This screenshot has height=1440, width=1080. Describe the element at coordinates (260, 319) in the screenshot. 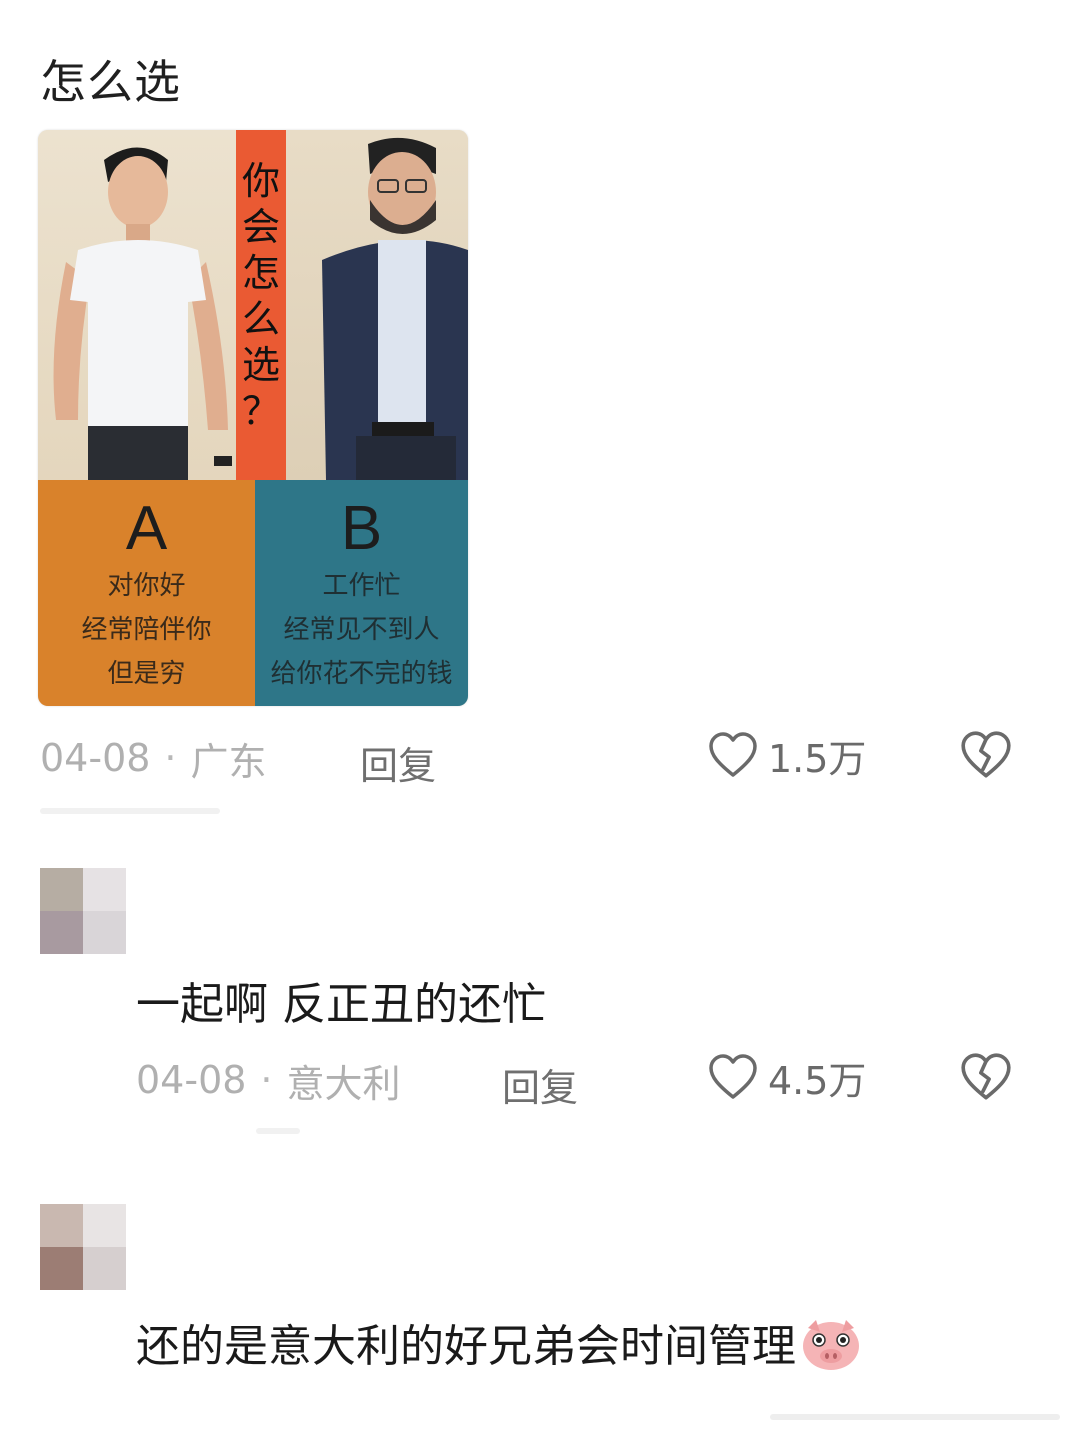

I see `question-char: 么` at that location.